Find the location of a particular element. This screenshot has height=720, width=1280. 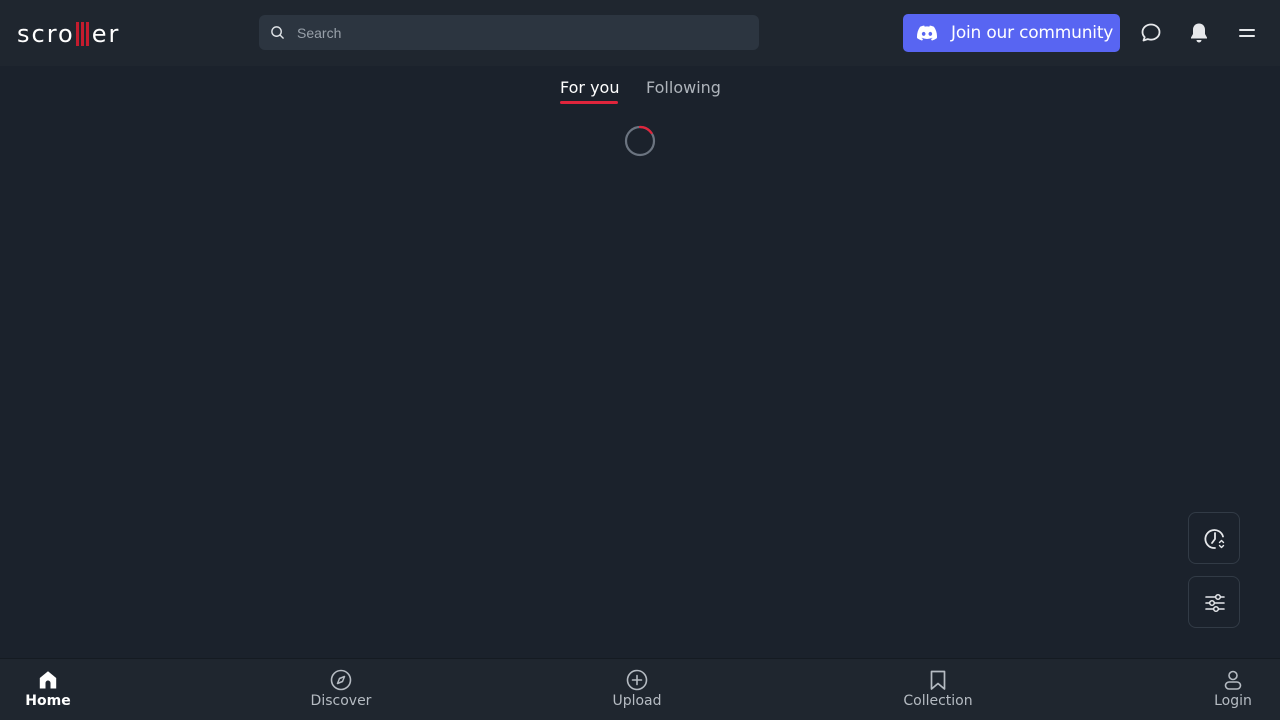

bookmark-icon is located at coordinates (938, 680).